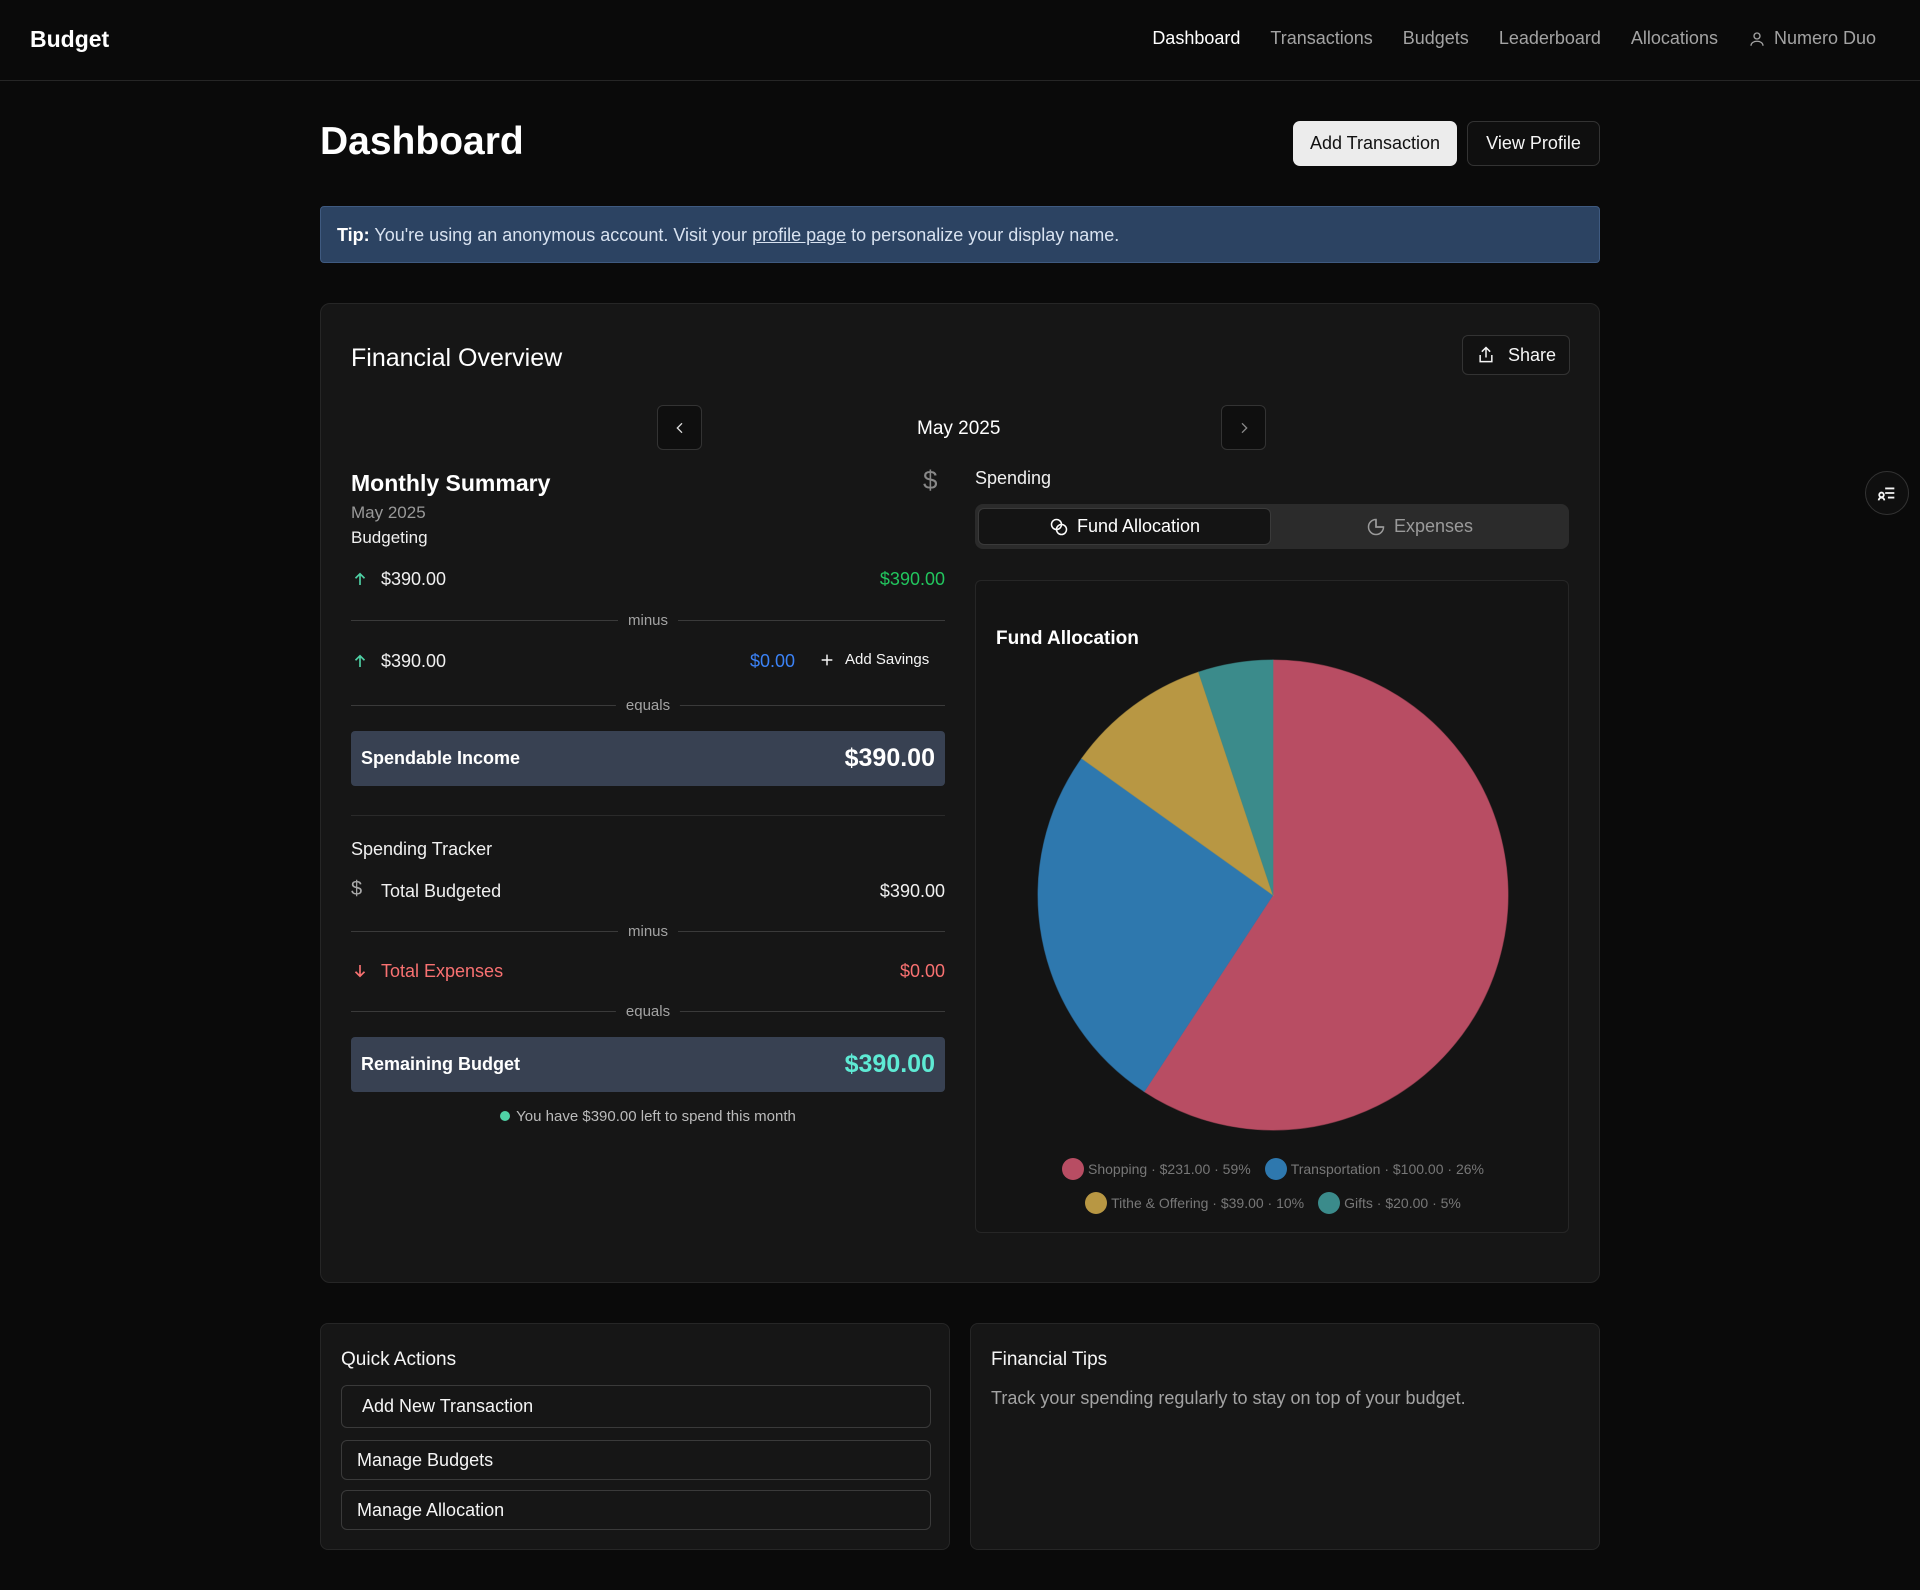 This screenshot has width=1920, height=1590. I want to click on legend-item-shopping: Shopping · $231.00 · 59%, so click(1156, 1169).